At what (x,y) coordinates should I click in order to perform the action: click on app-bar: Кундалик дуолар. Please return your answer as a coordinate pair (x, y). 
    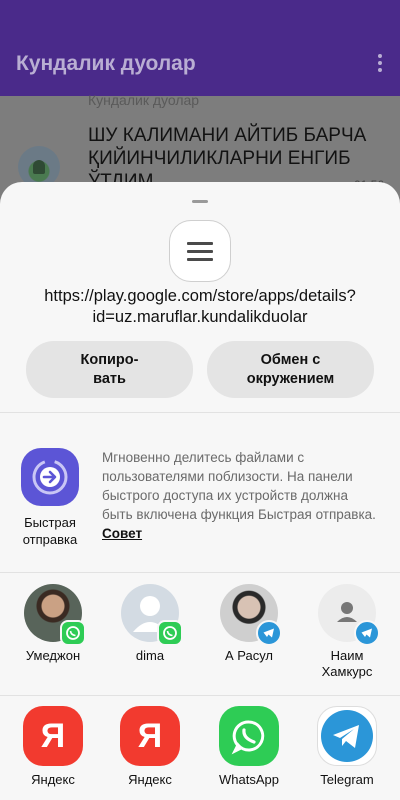
    Looking at the image, I should click on (200, 48).